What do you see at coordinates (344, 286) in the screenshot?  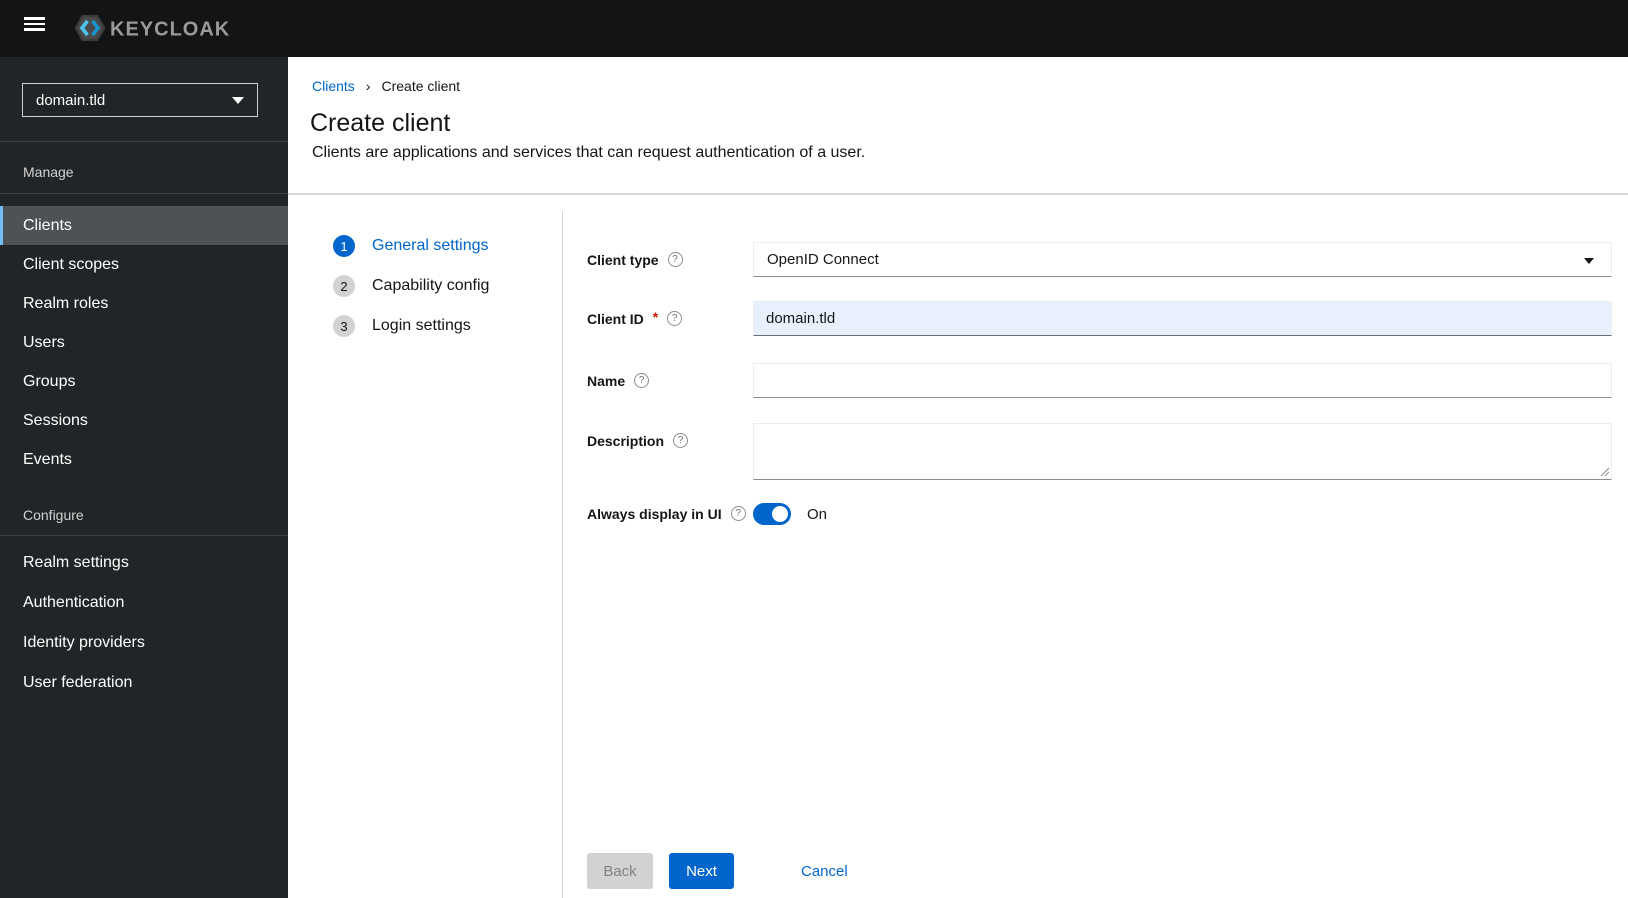 I see `step-number-badge: 2` at bounding box center [344, 286].